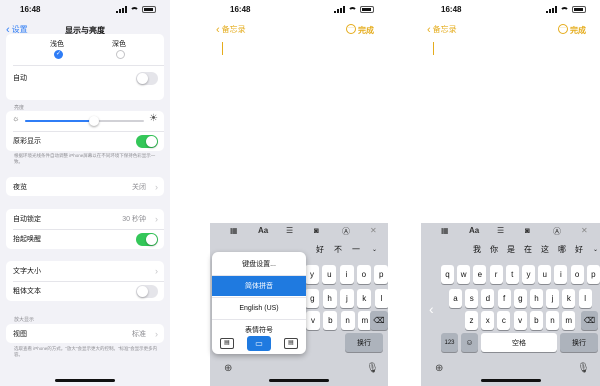 This screenshot has height=386, width=600. Describe the element at coordinates (259, 308) in the screenshot. I see `menu-english: English (US)` at that location.